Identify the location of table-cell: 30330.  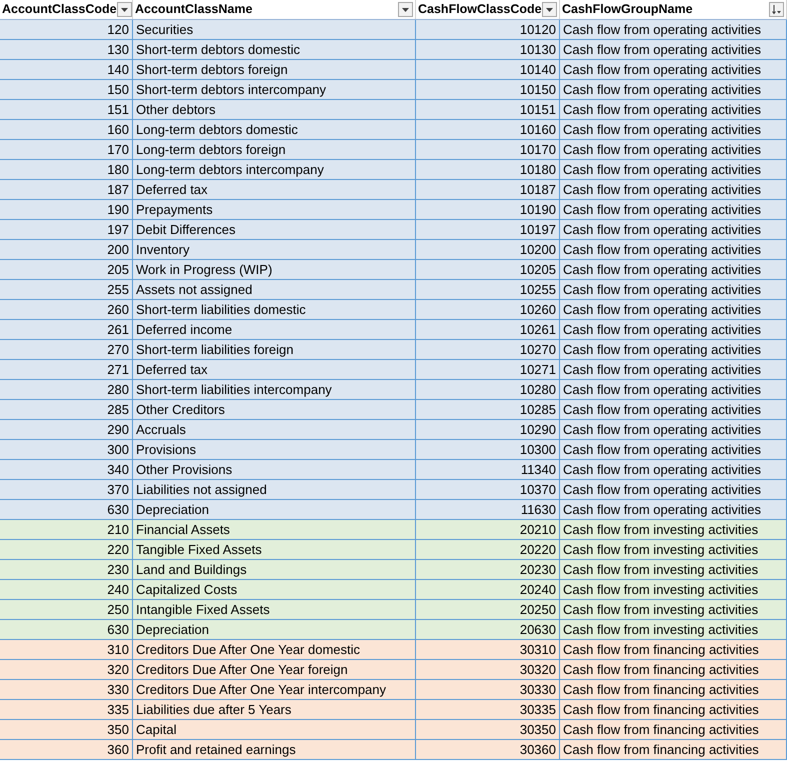
(488, 689).